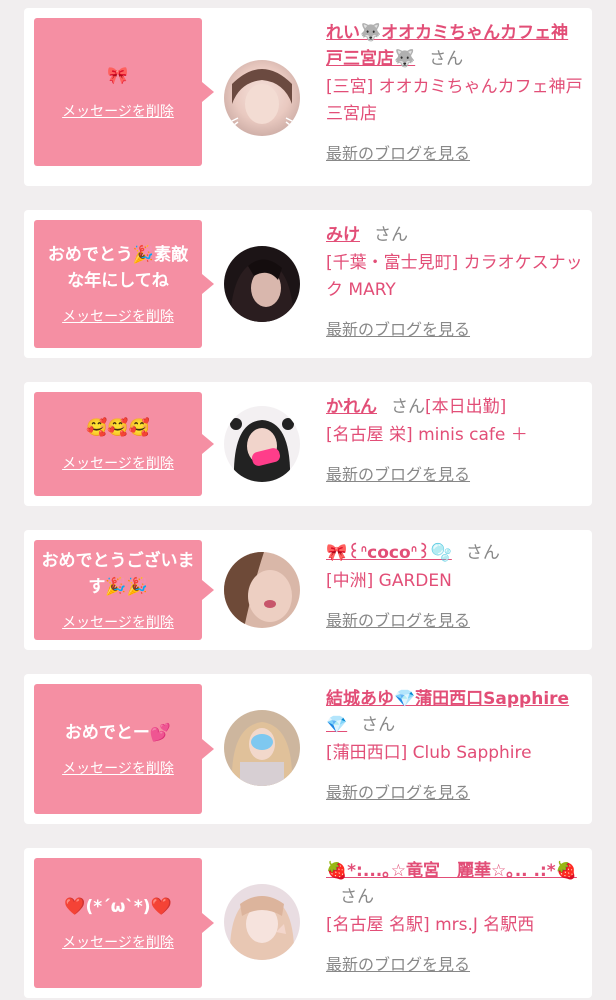  What do you see at coordinates (351, 407) in the screenshot?
I see `sender-name-link: かれん` at bounding box center [351, 407].